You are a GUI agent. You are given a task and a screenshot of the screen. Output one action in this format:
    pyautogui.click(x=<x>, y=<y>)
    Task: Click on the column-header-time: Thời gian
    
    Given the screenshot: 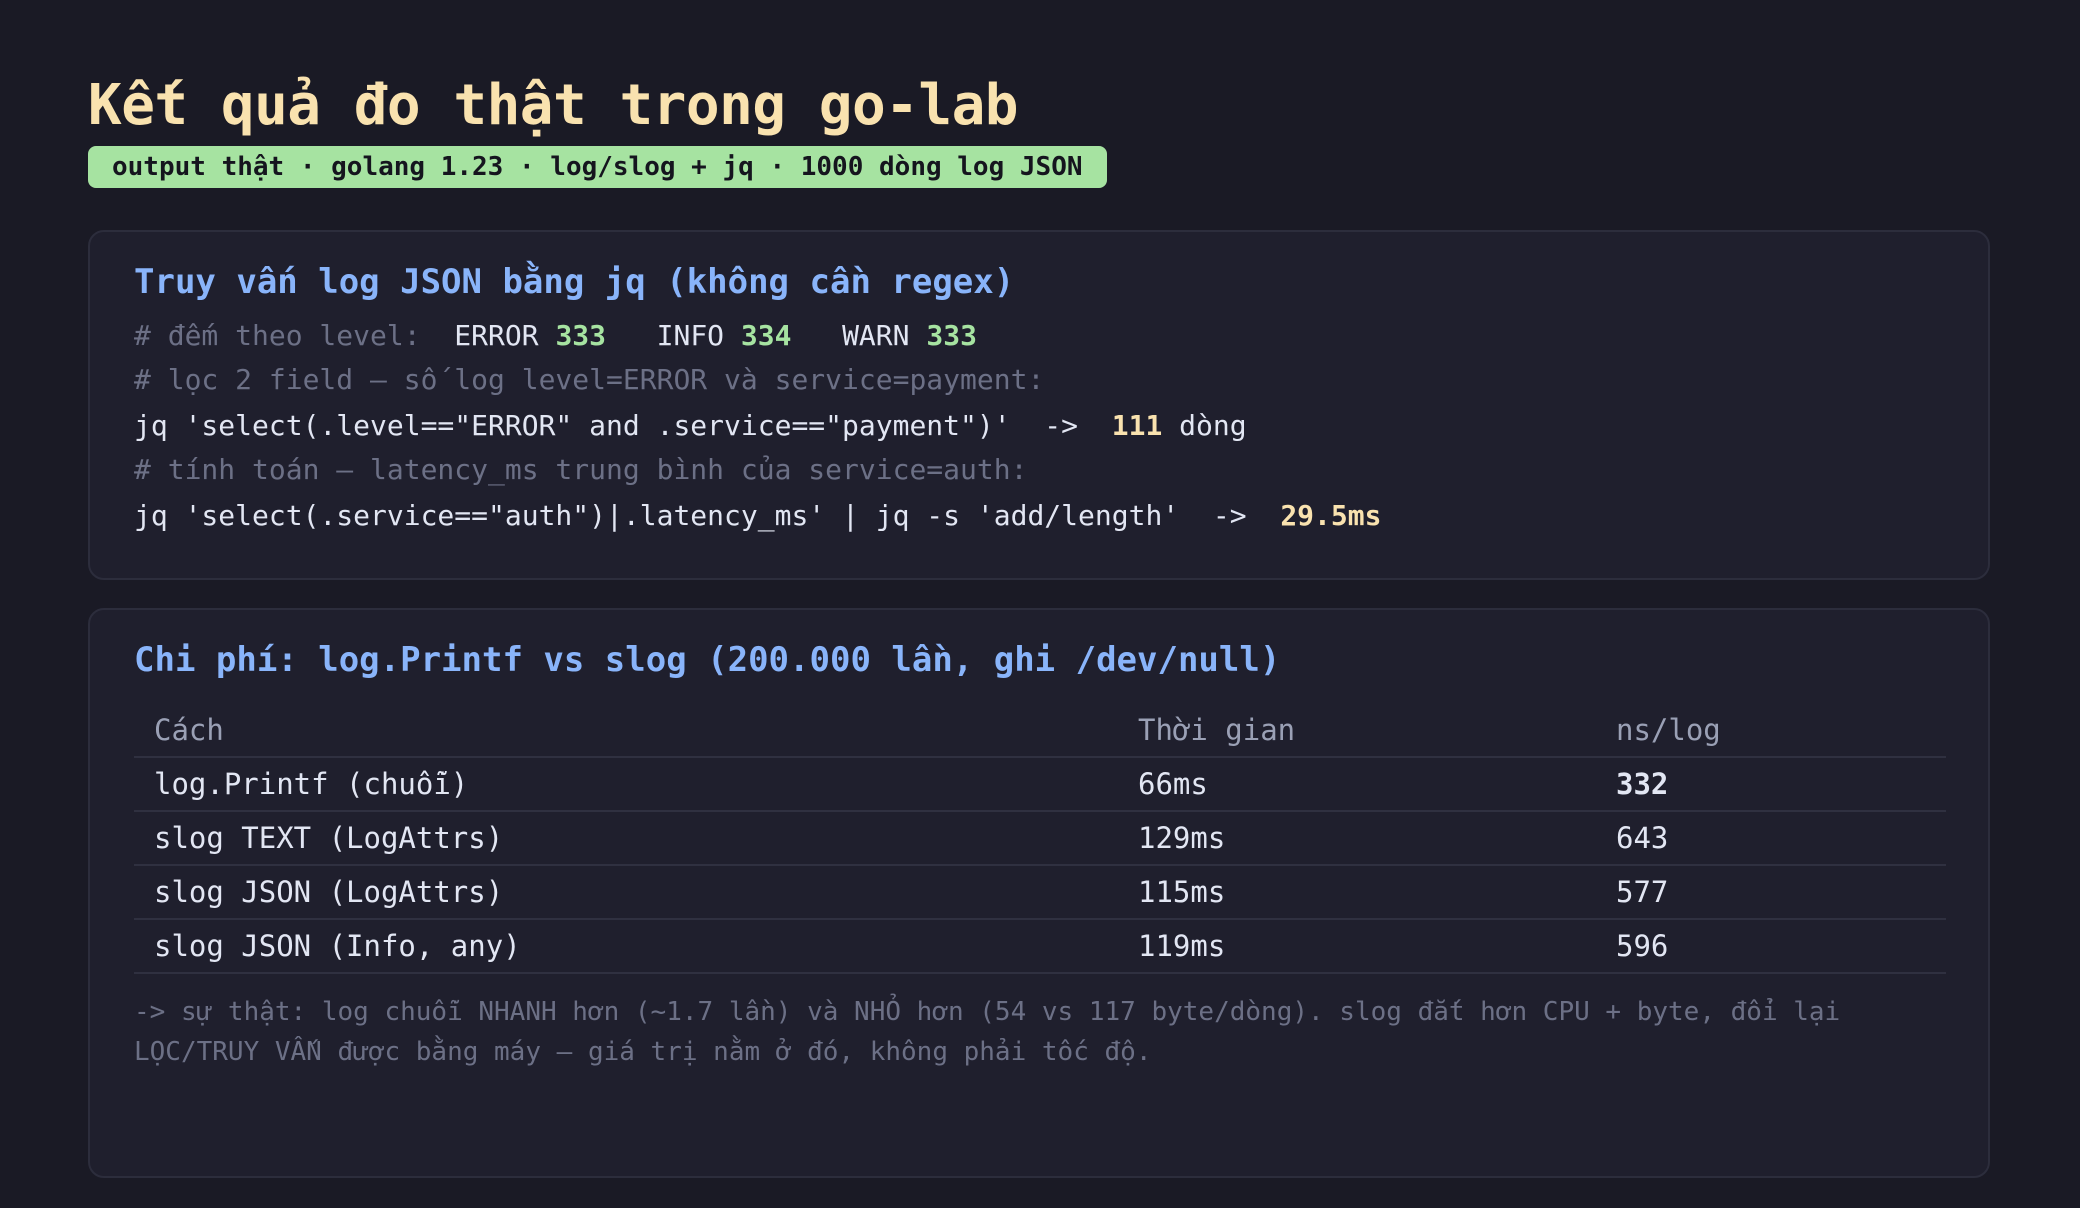 What is the action you would take?
    pyautogui.click(x=1357, y=731)
    